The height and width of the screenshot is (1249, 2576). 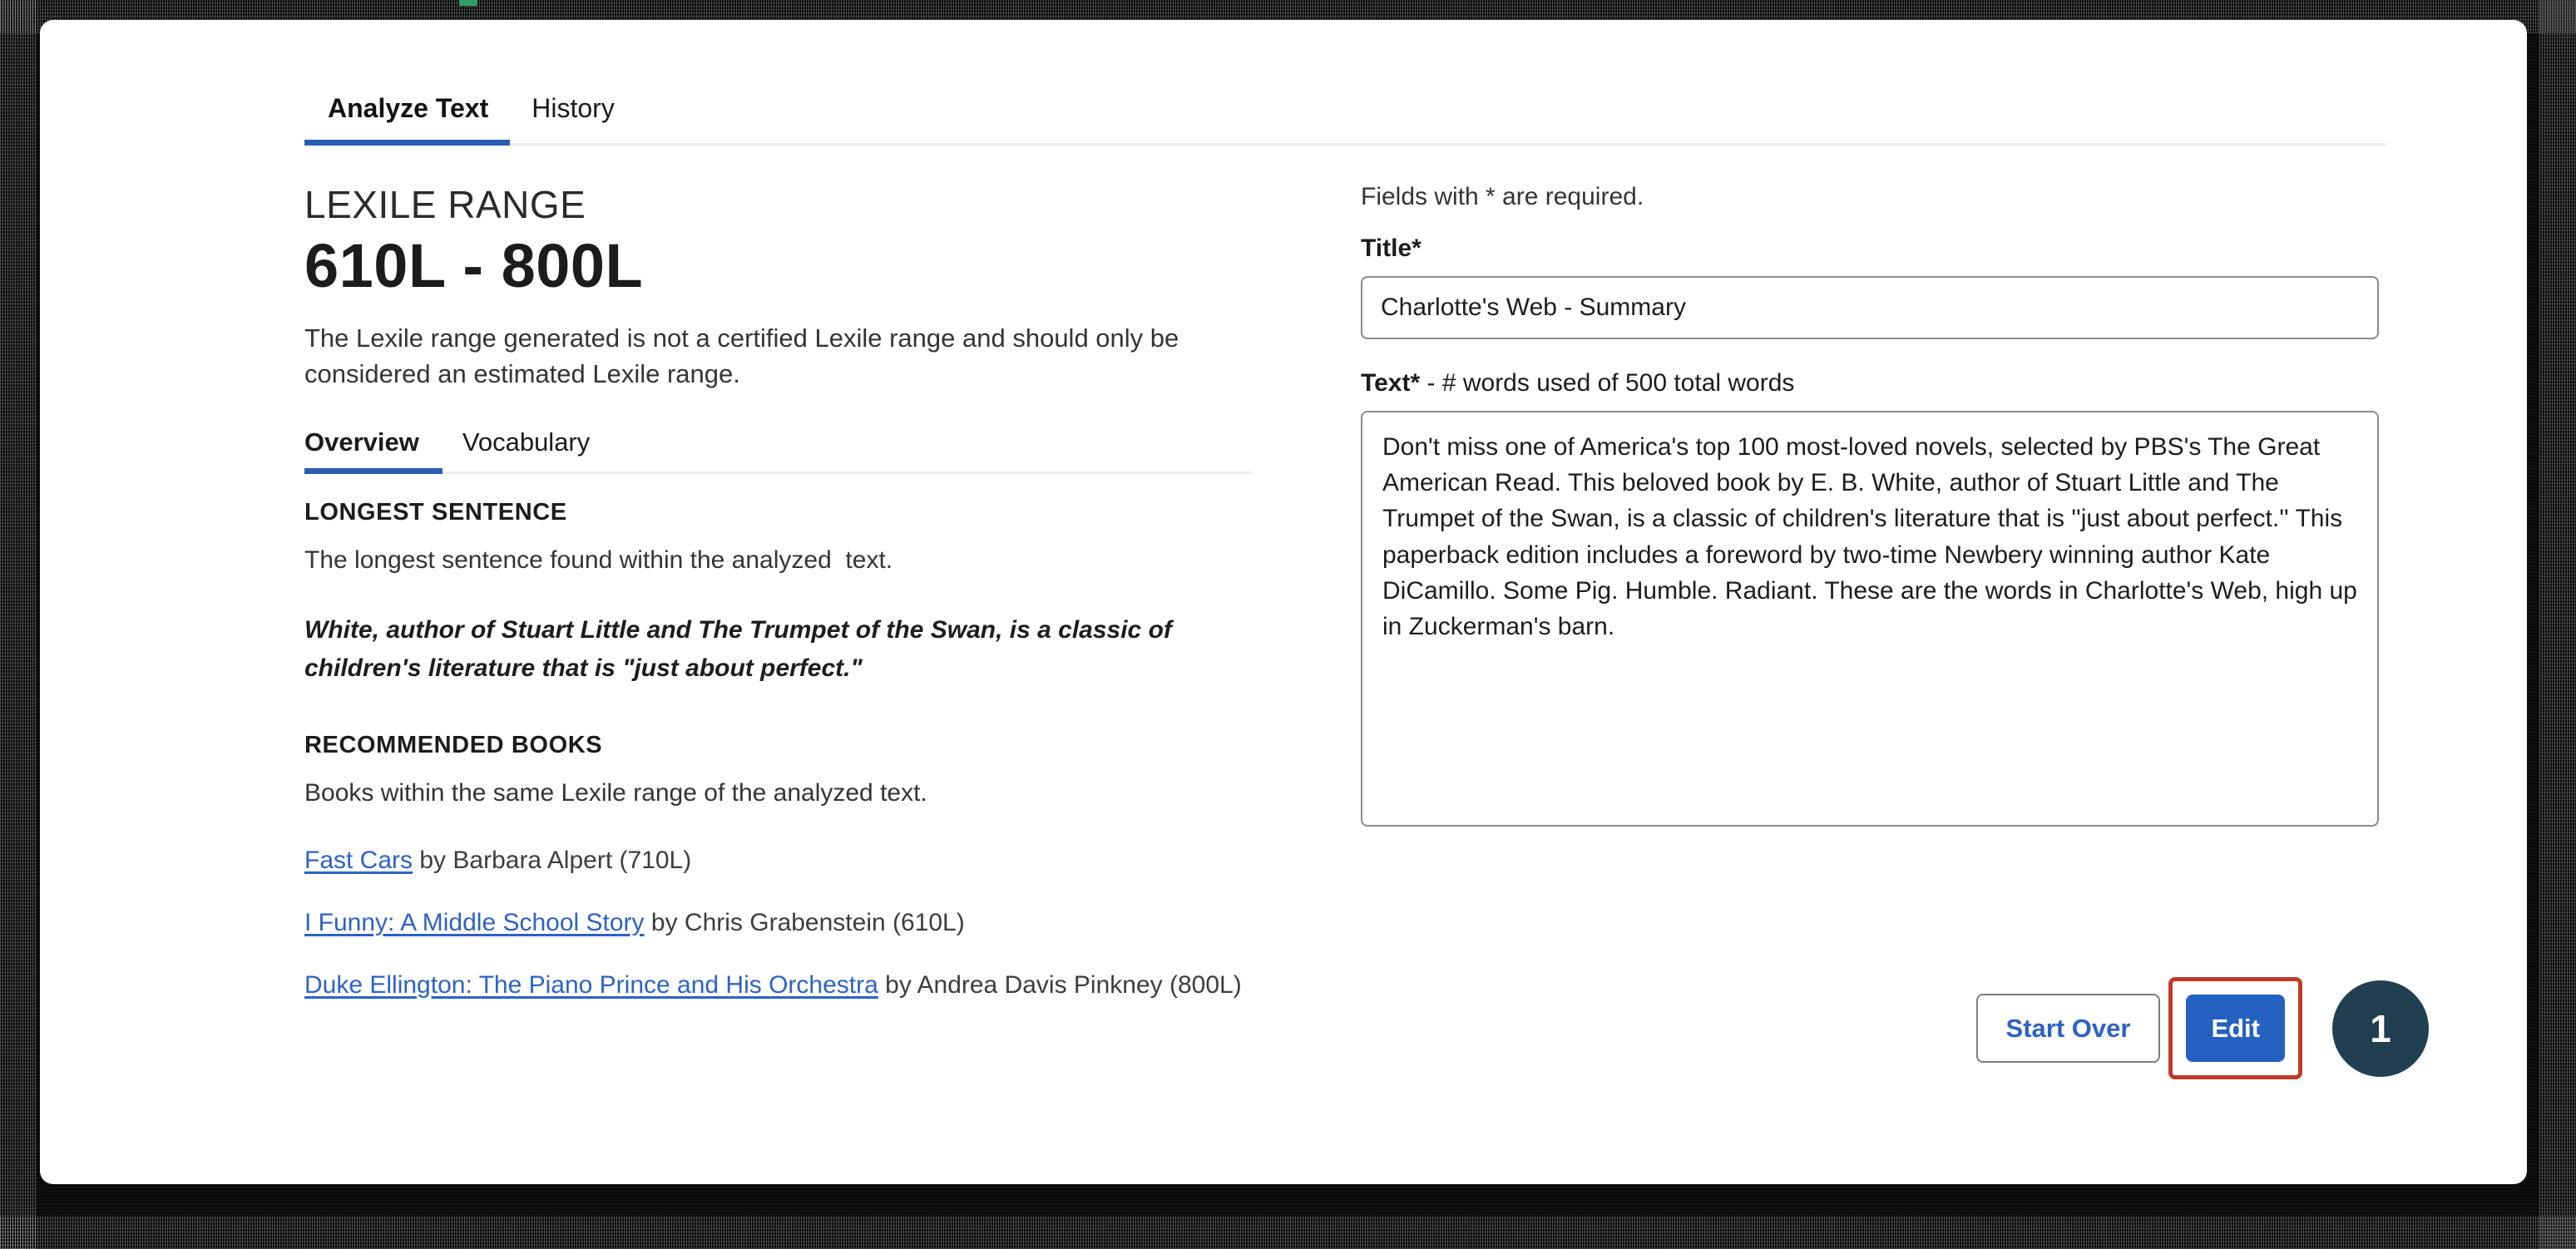 What do you see at coordinates (435, 512) in the screenshot?
I see `longest-sentence-heading: LONGEST SENTENCE` at bounding box center [435, 512].